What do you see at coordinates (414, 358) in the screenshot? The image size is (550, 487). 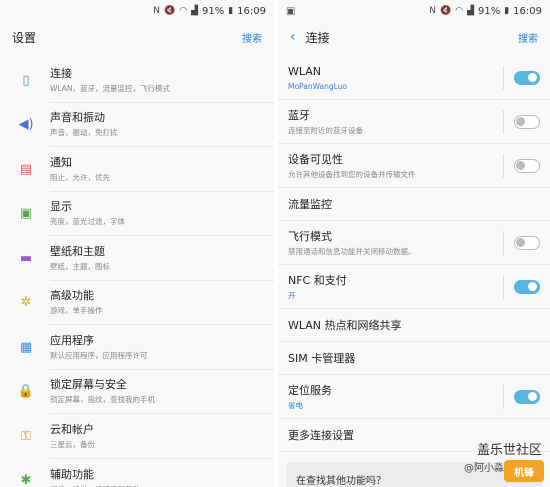 I see `connection-setting-row: SIM 卡管理器` at bounding box center [414, 358].